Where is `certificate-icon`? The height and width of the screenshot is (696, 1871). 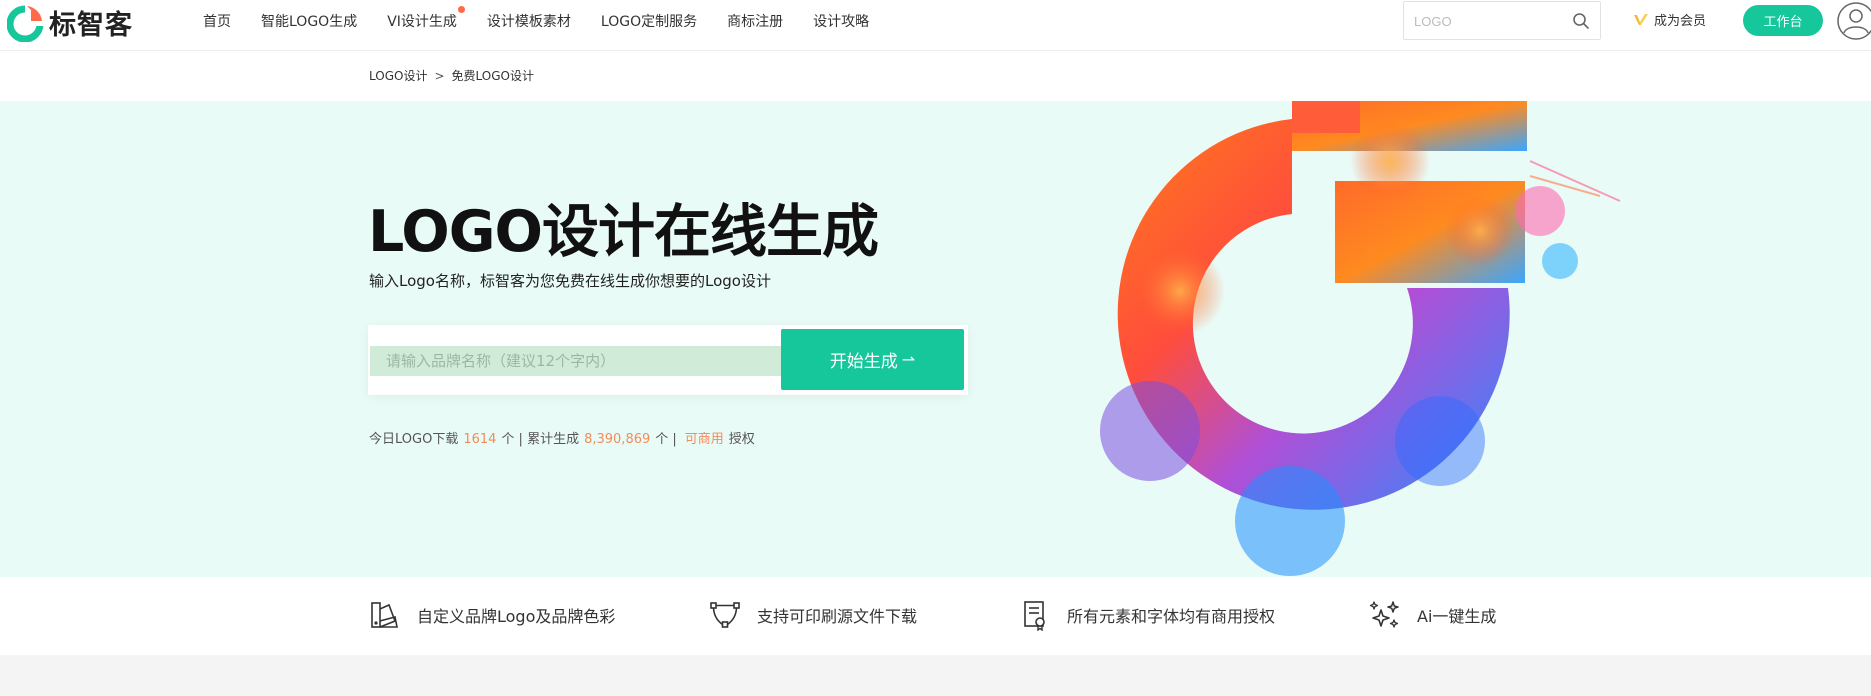 certificate-icon is located at coordinates (1034, 616).